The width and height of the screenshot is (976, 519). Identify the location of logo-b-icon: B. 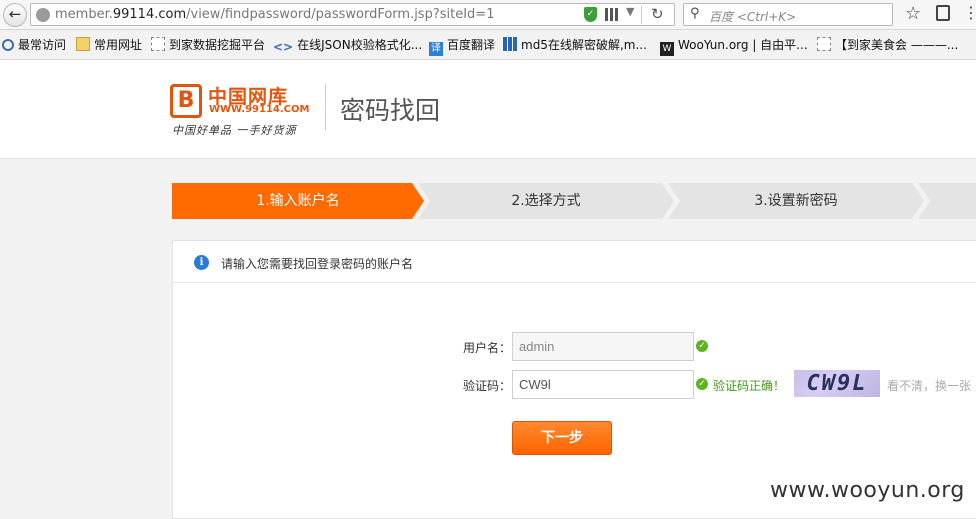
(186, 101).